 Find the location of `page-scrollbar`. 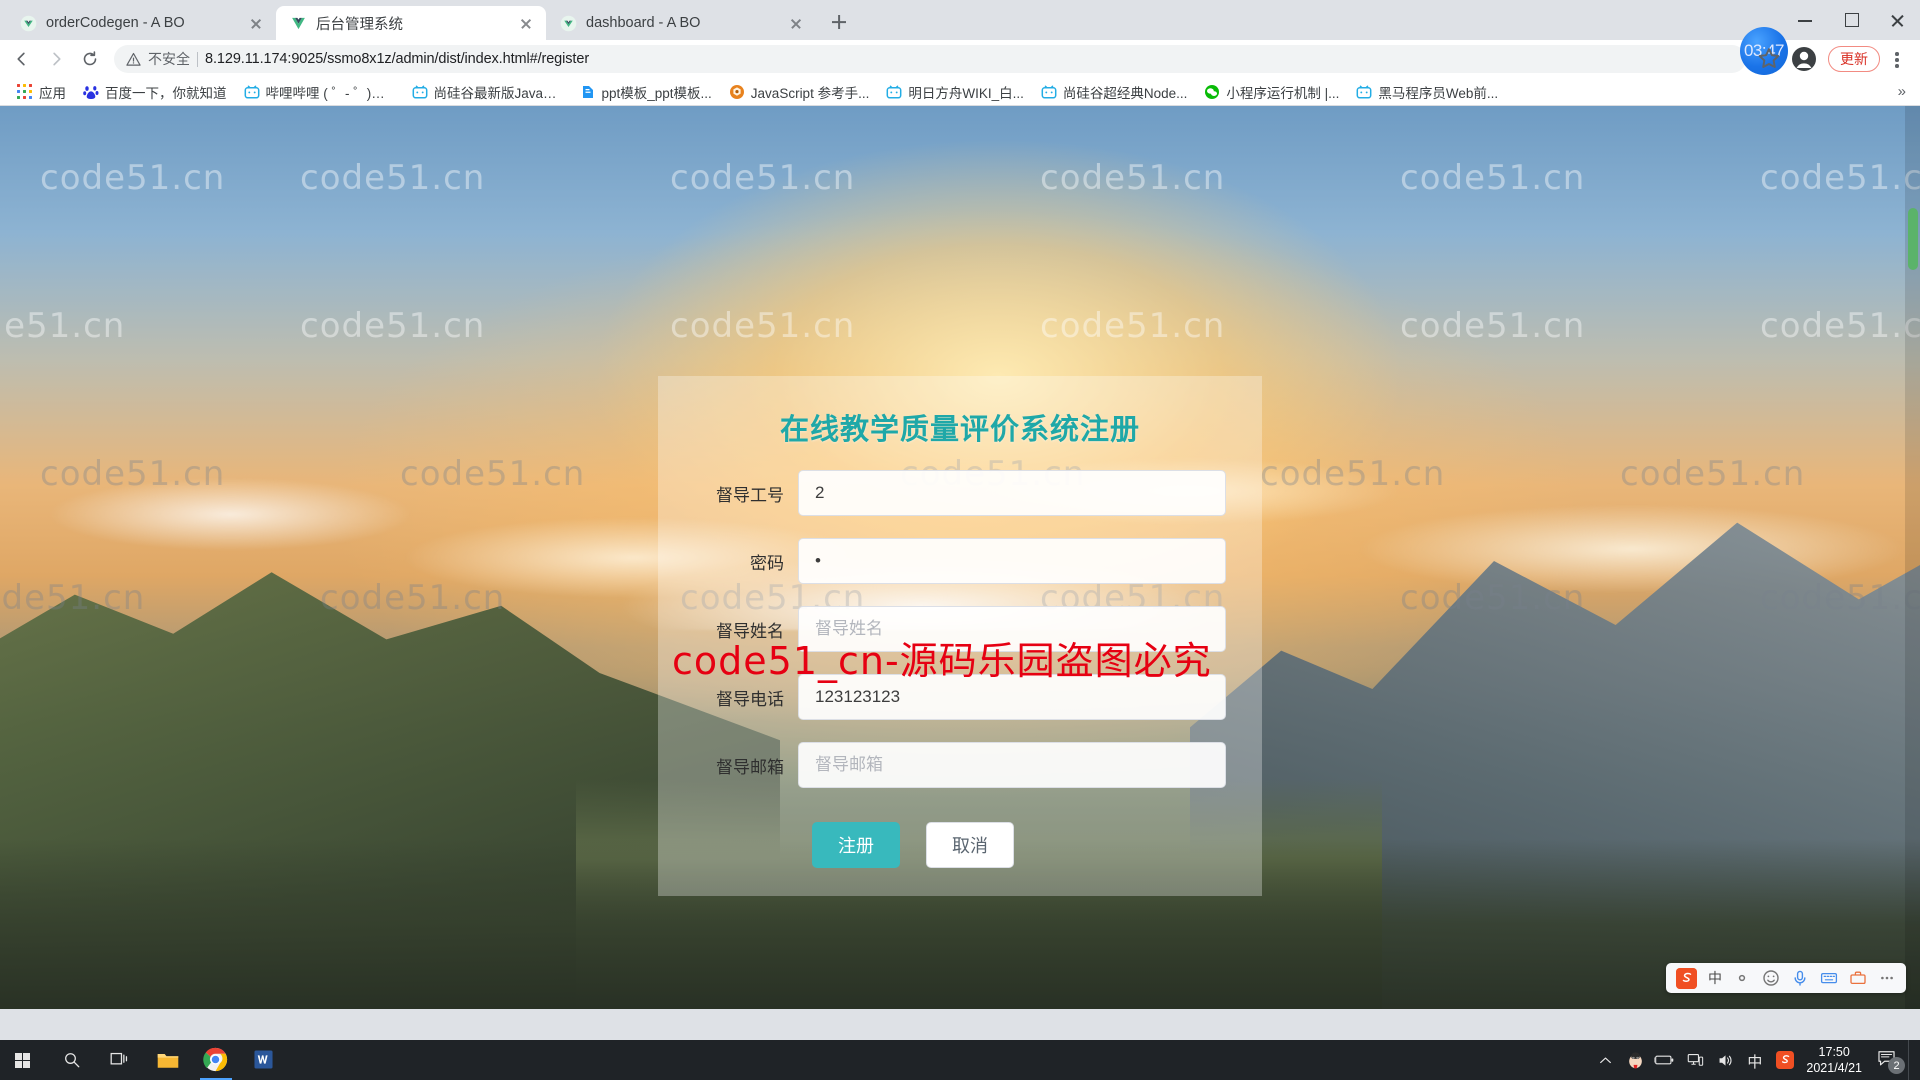

page-scrollbar is located at coordinates (1912, 557).